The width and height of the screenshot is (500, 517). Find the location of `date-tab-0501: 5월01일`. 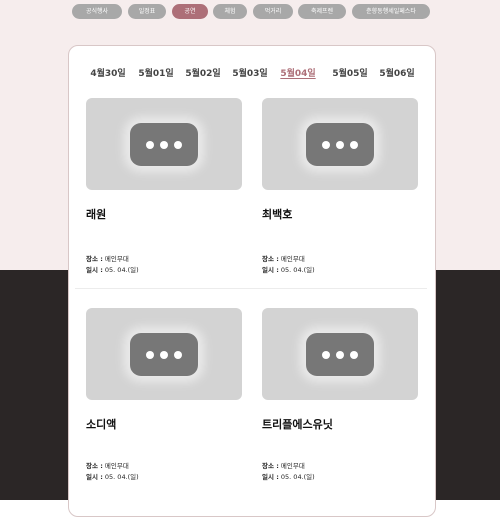

date-tab-0501: 5월01일 is located at coordinates (156, 72).